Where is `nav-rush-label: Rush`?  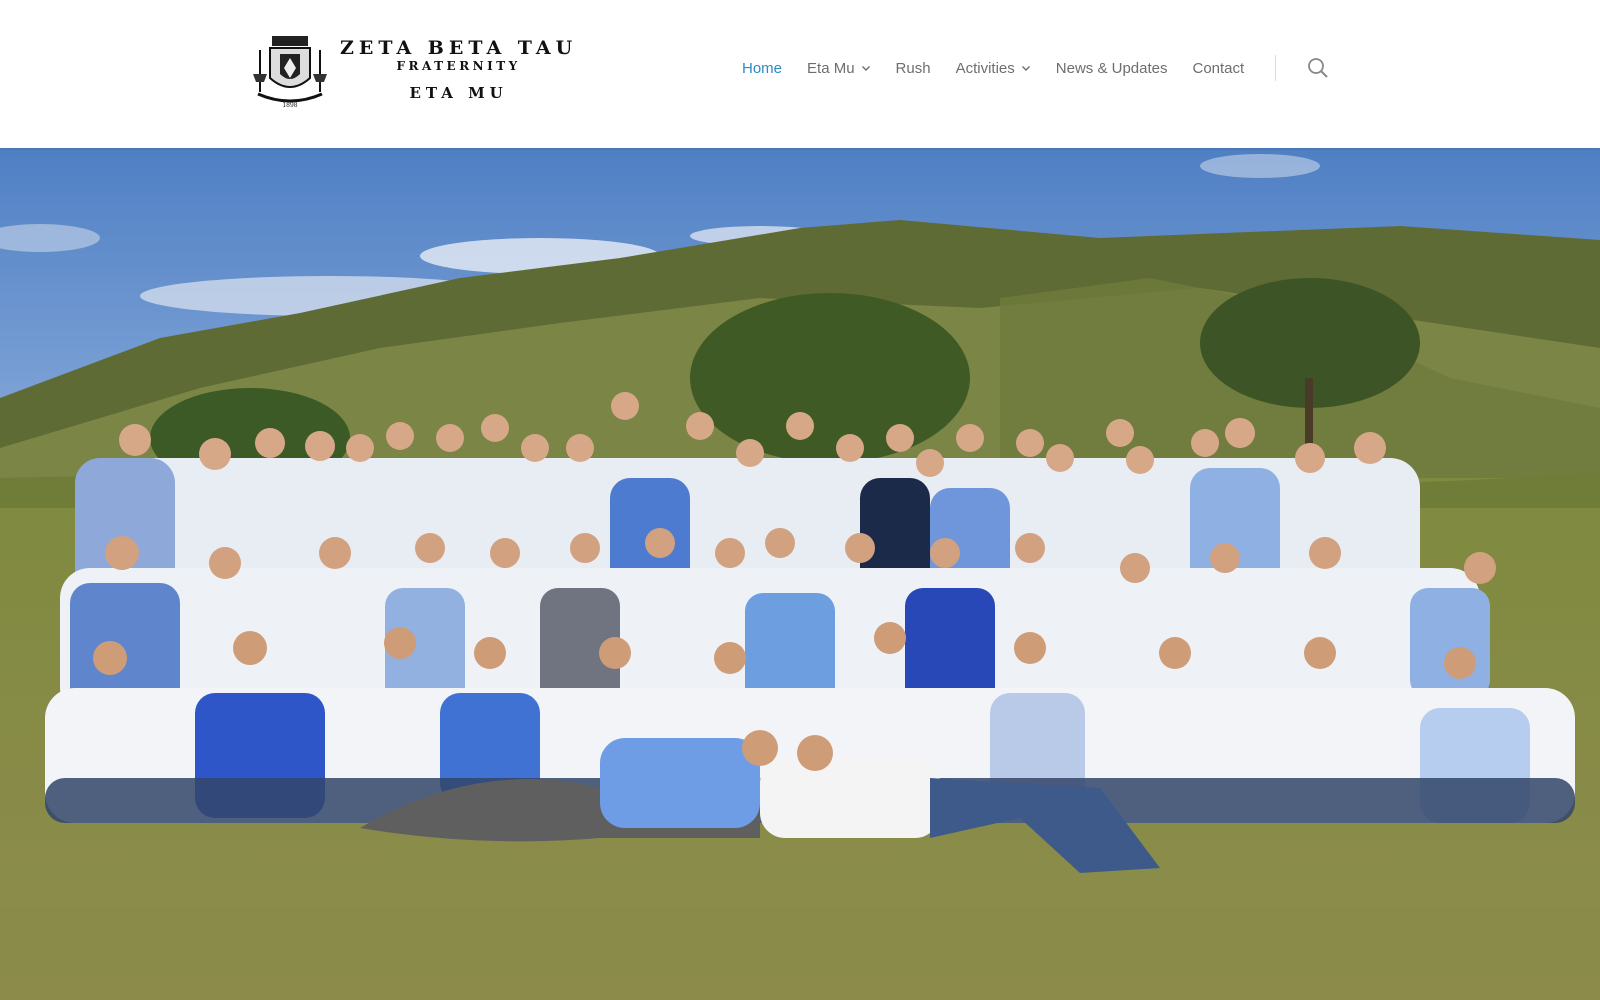 nav-rush-label: Rush is located at coordinates (913, 68).